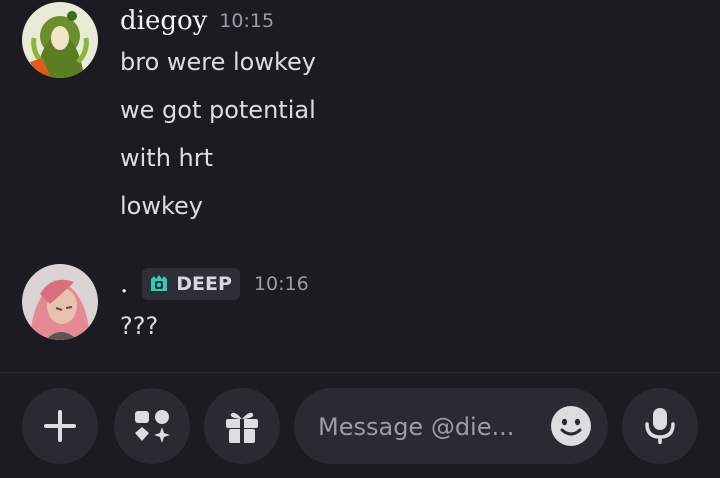 The height and width of the screenshot is (478, 720). Describe the element at coordinates (124, 284) in the screenshot. I see `username: .` at that location.